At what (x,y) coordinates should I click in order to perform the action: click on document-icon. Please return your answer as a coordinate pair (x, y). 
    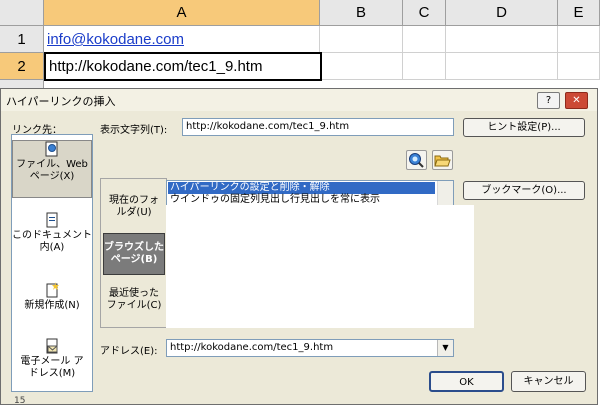
    Looking at the image, I should click on (52, 220).